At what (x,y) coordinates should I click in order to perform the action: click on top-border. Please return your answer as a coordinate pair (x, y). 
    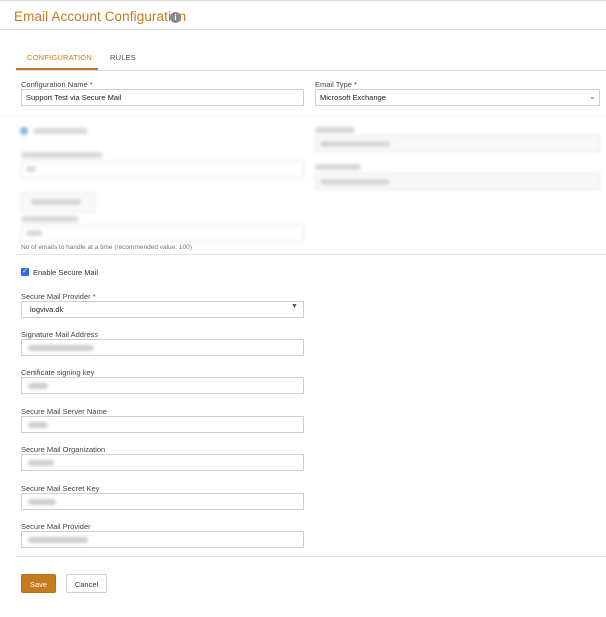
    Looking at the image, I should click on (303, 0).